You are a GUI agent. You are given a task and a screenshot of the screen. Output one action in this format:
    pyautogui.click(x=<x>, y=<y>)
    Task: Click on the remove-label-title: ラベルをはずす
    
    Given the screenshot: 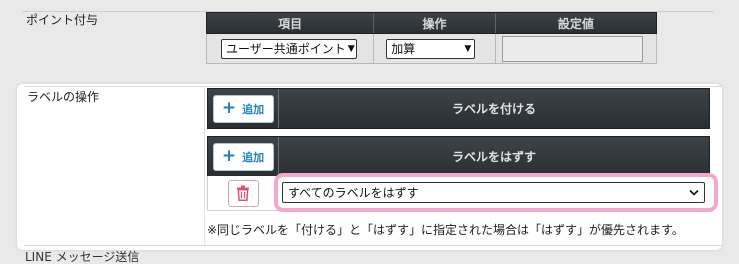 What is the action you would take?
    pyautogui.click(x=494, y=156)
    